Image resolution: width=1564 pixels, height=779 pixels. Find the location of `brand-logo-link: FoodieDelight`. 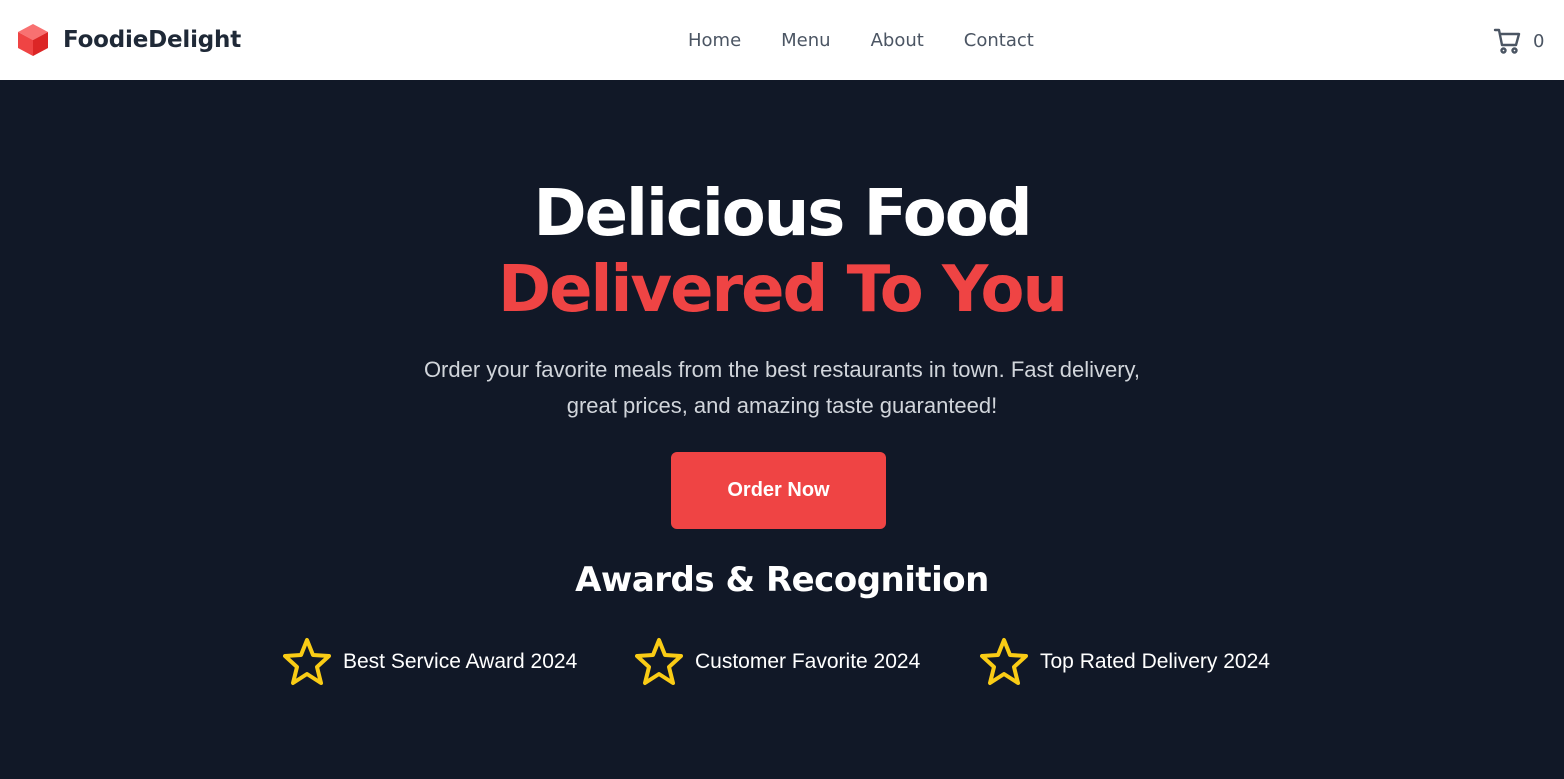

brand-logo-link: FoodieDelight is located at coordinates (128, 40).